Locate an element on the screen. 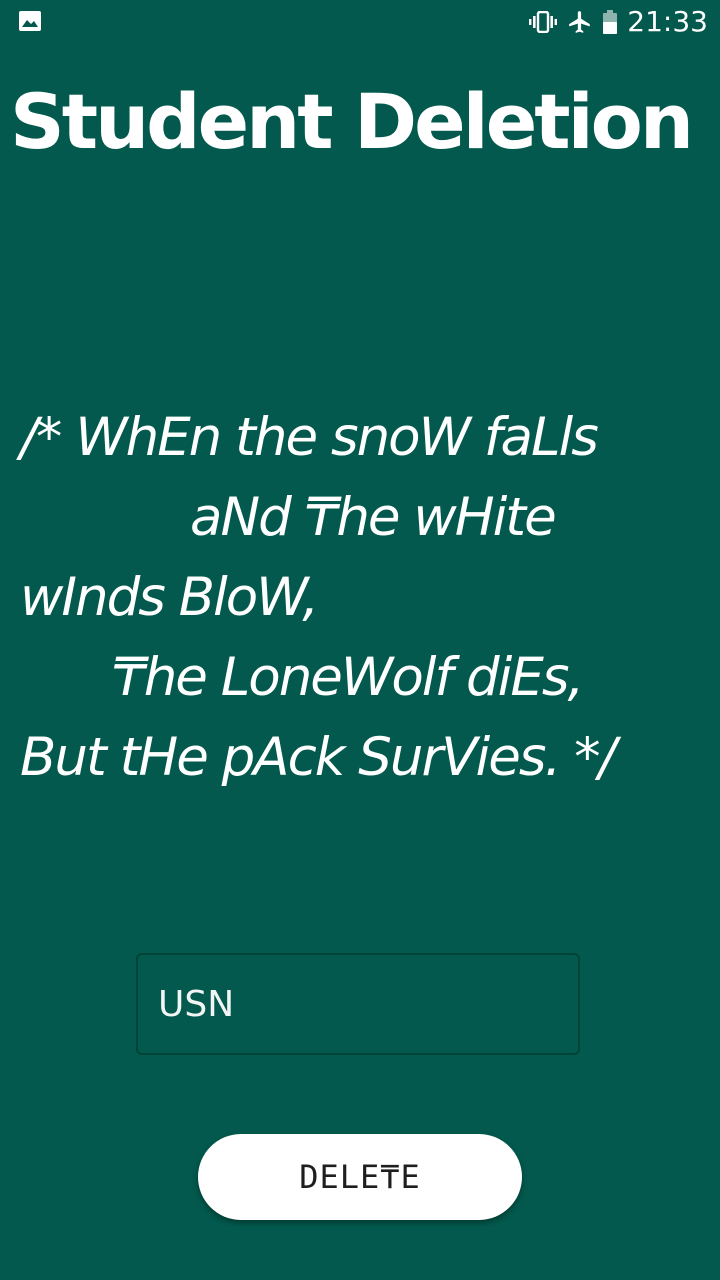 Image resolution: width=720 pixels, height=1280 pixels. page-title: Student Deletion is located at coordinates (352, 121).